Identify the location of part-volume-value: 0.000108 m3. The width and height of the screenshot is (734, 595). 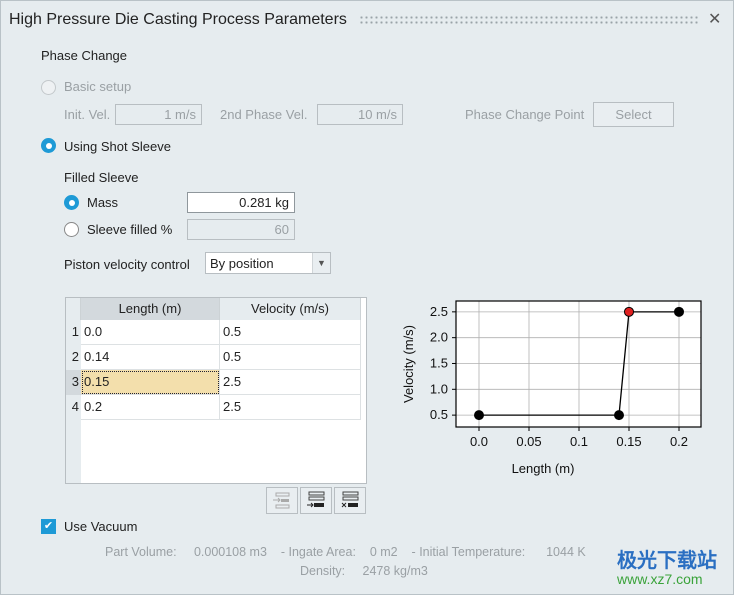
(230, 552).